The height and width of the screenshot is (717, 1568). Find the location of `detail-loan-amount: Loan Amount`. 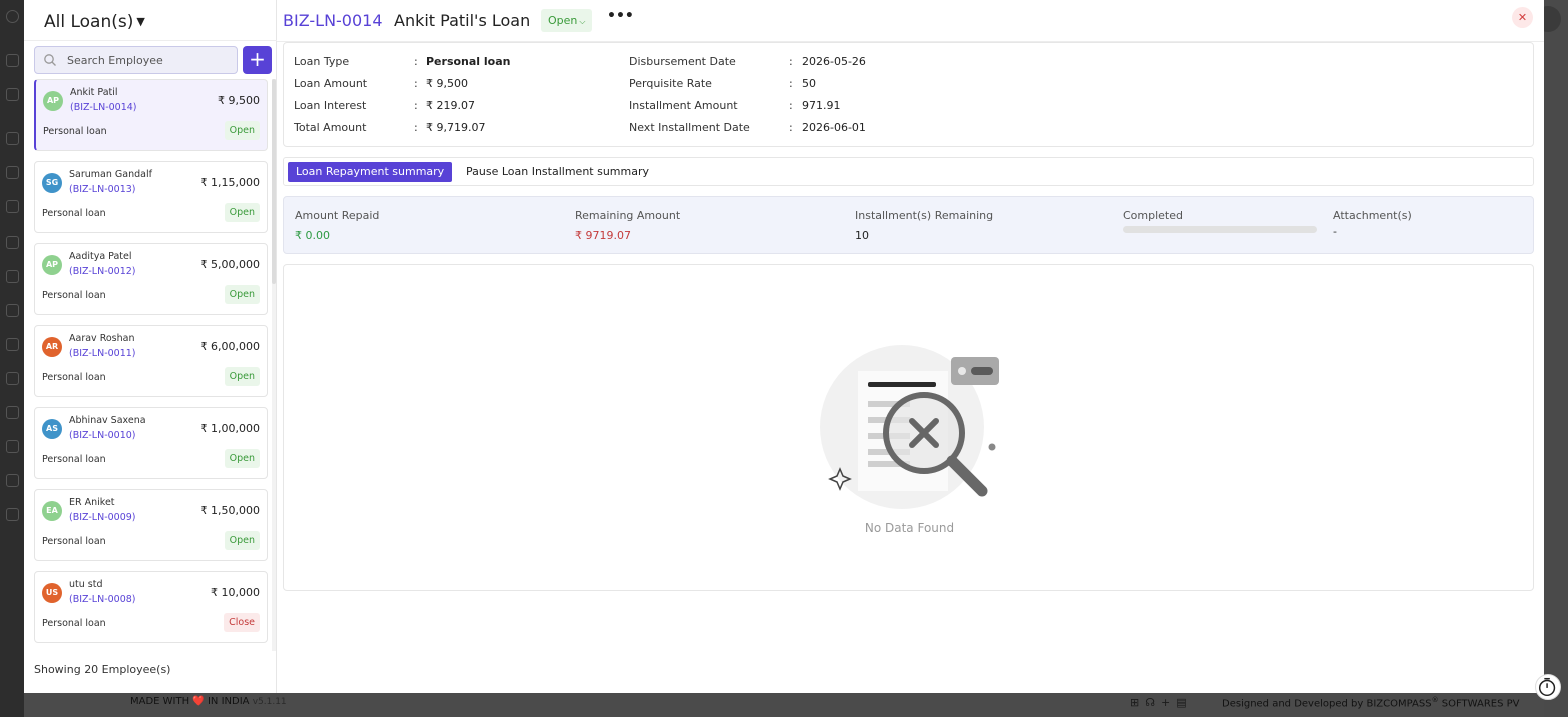

detail-loan-amount: Loan Amount is located at coordinates (330, 83).